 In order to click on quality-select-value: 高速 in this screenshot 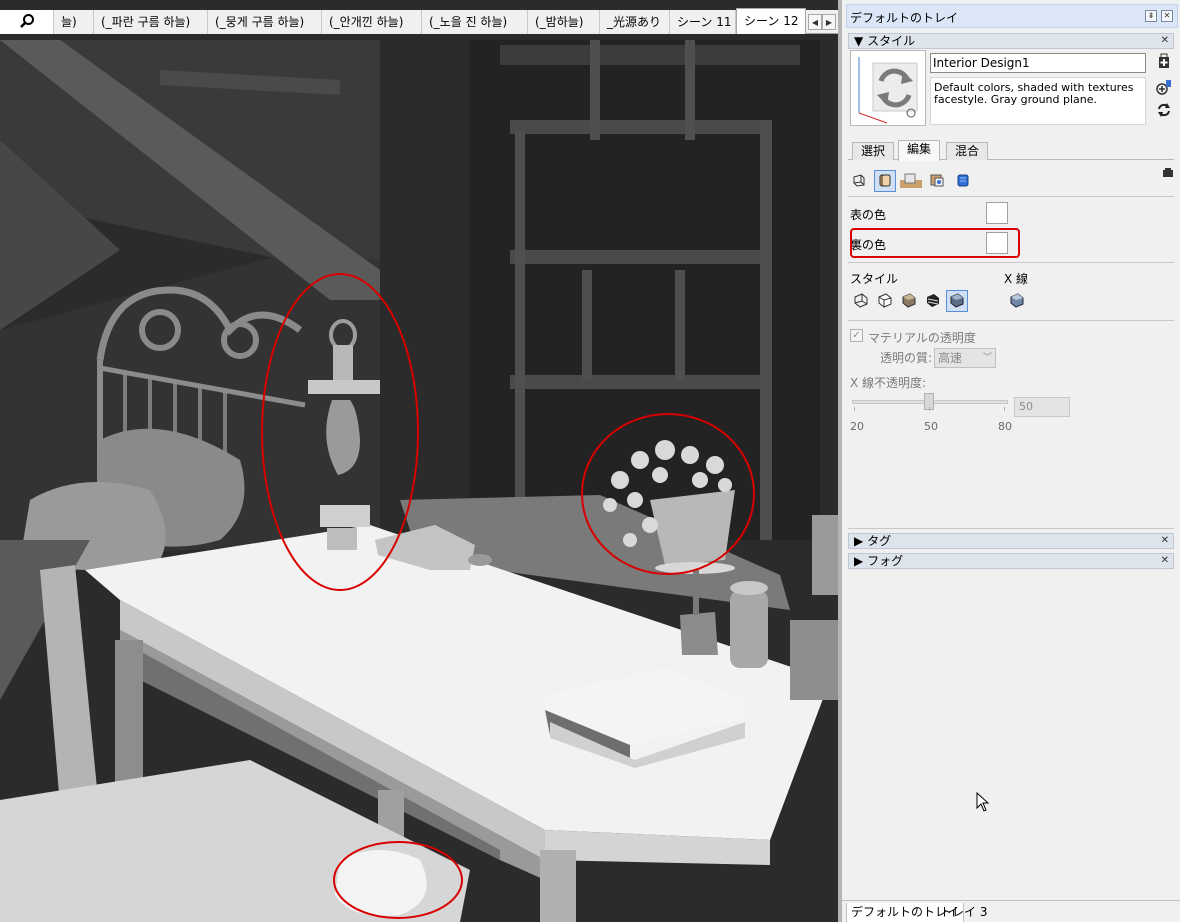, I will do `click(950, 358)`.